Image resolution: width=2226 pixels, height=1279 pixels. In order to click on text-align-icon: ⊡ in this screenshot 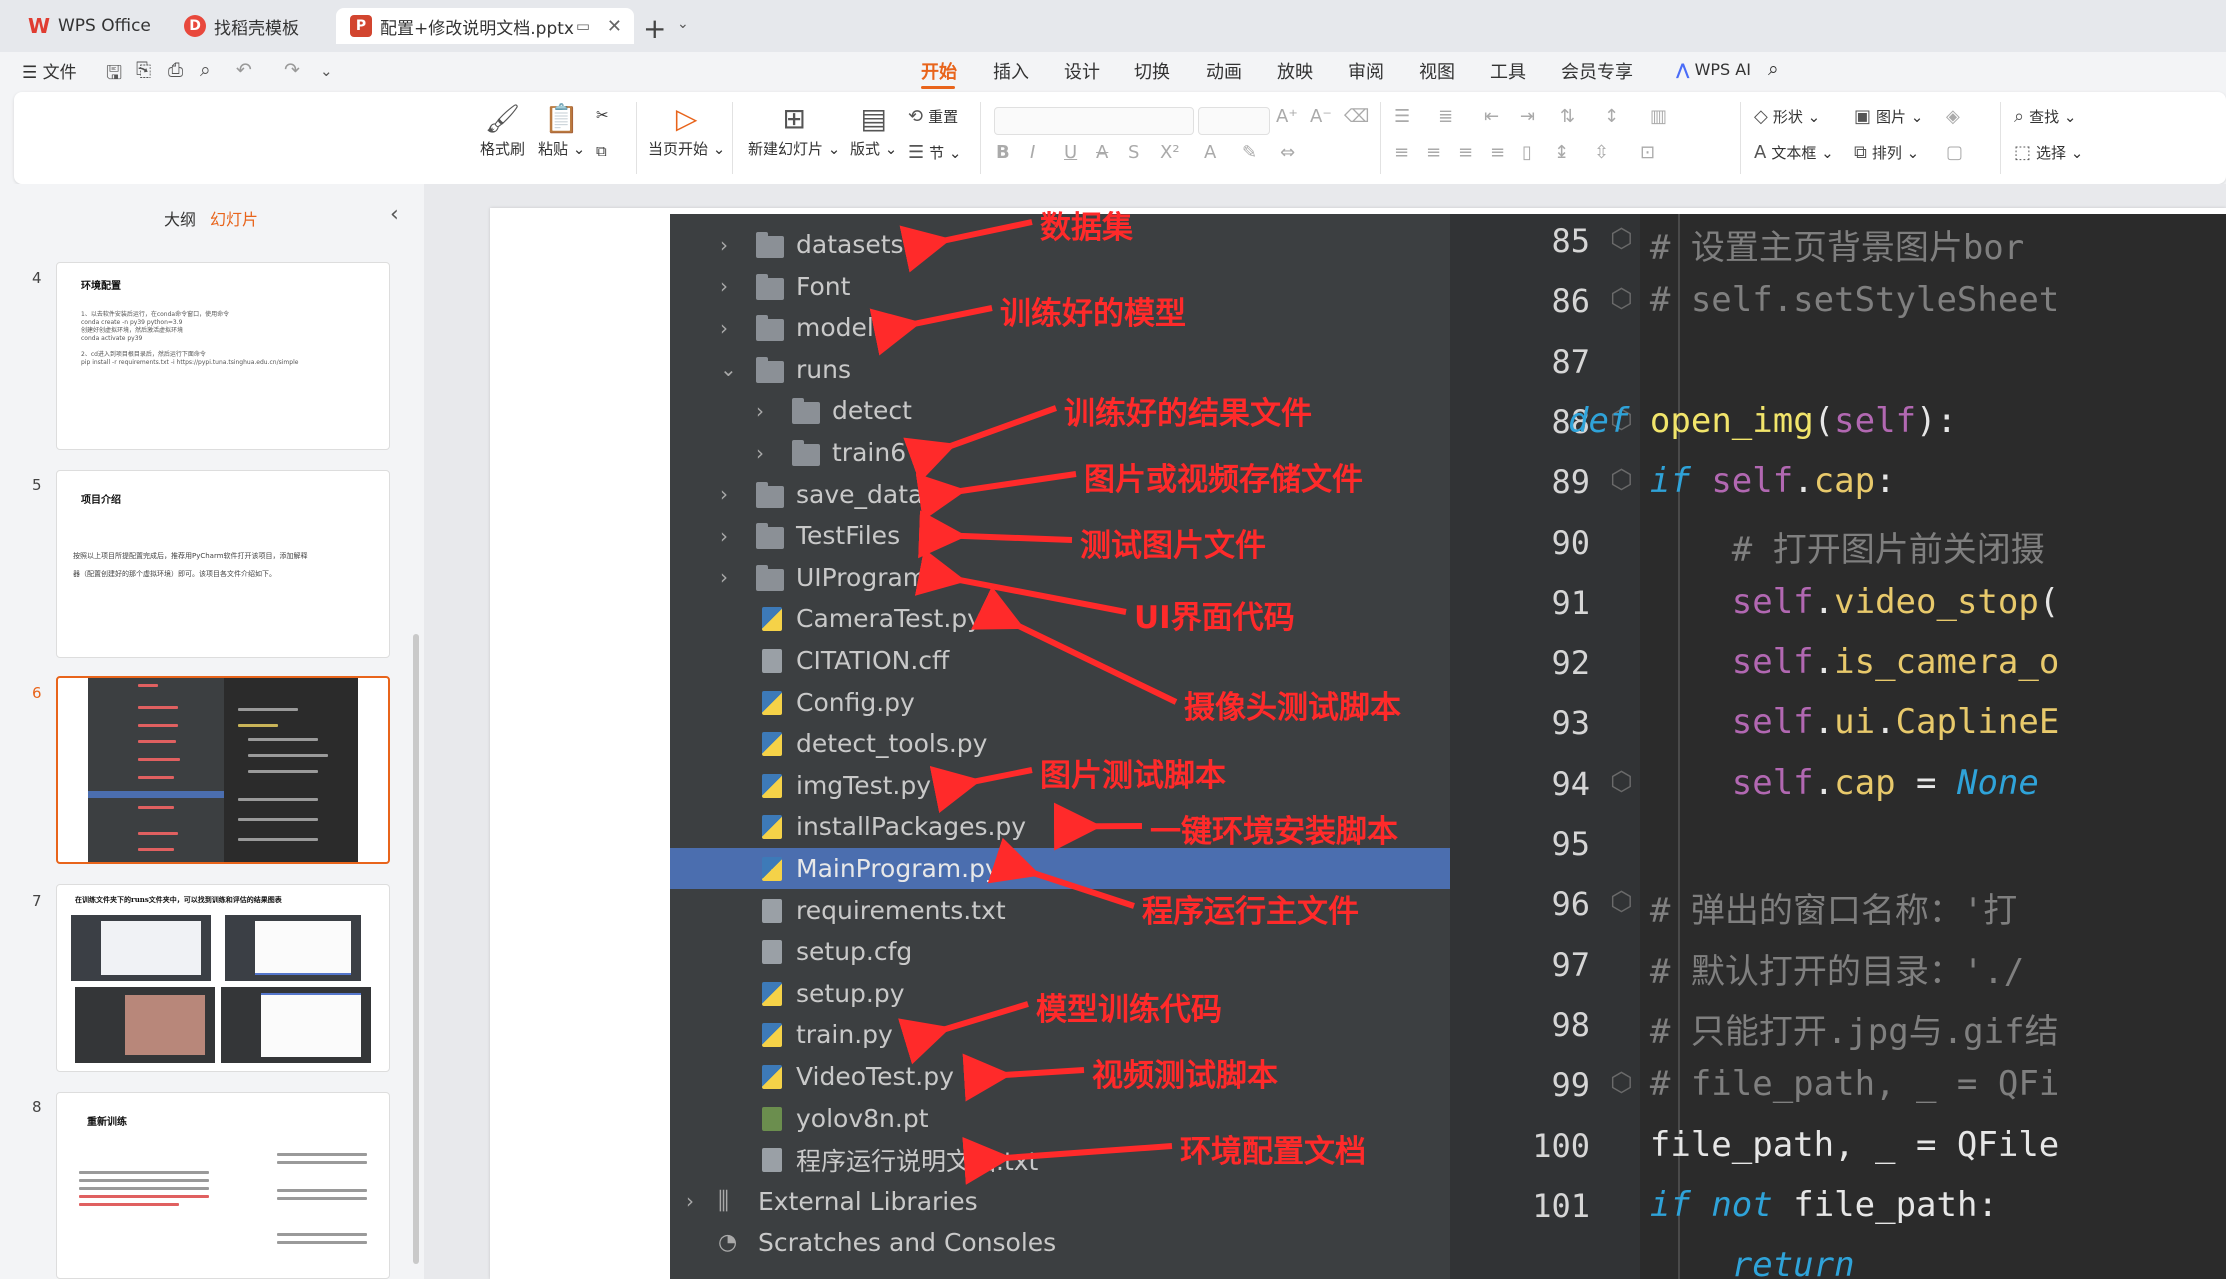, I will do `click(1647, 152)`.